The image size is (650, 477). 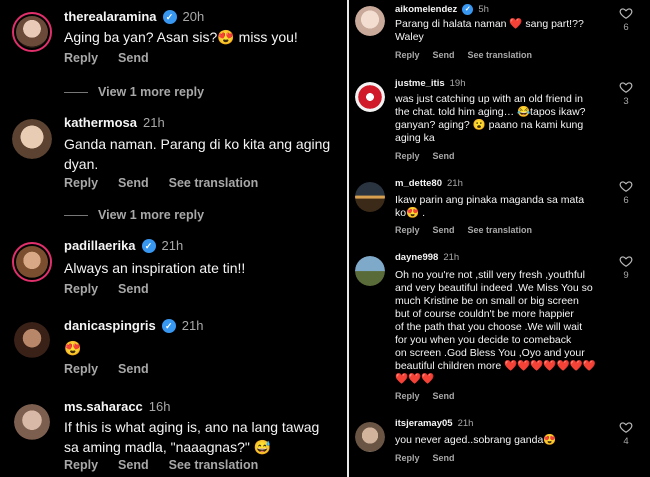 What do you see at coordinates (193, 16) in the screenshot?
I see `timestamp: 20h` at bounding box center [193, 16].